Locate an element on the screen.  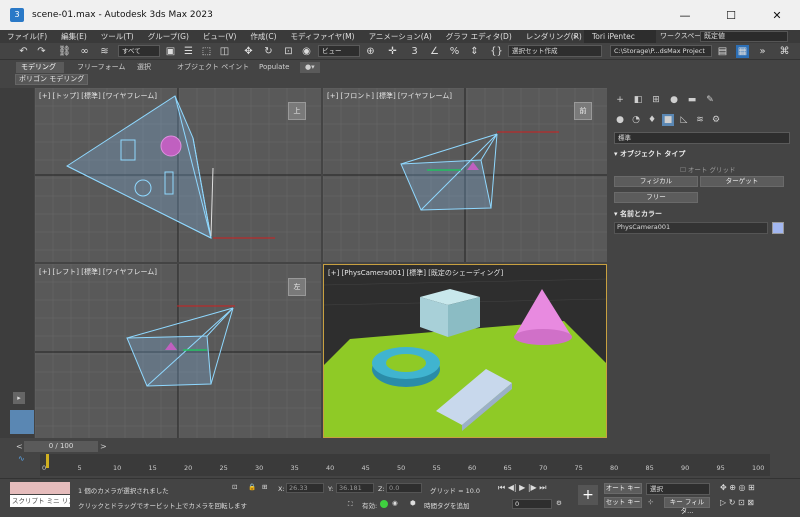
playback-controls: ⏮ ◀| ▶ |▶ ⏭ is located at coordinates (522, 488).